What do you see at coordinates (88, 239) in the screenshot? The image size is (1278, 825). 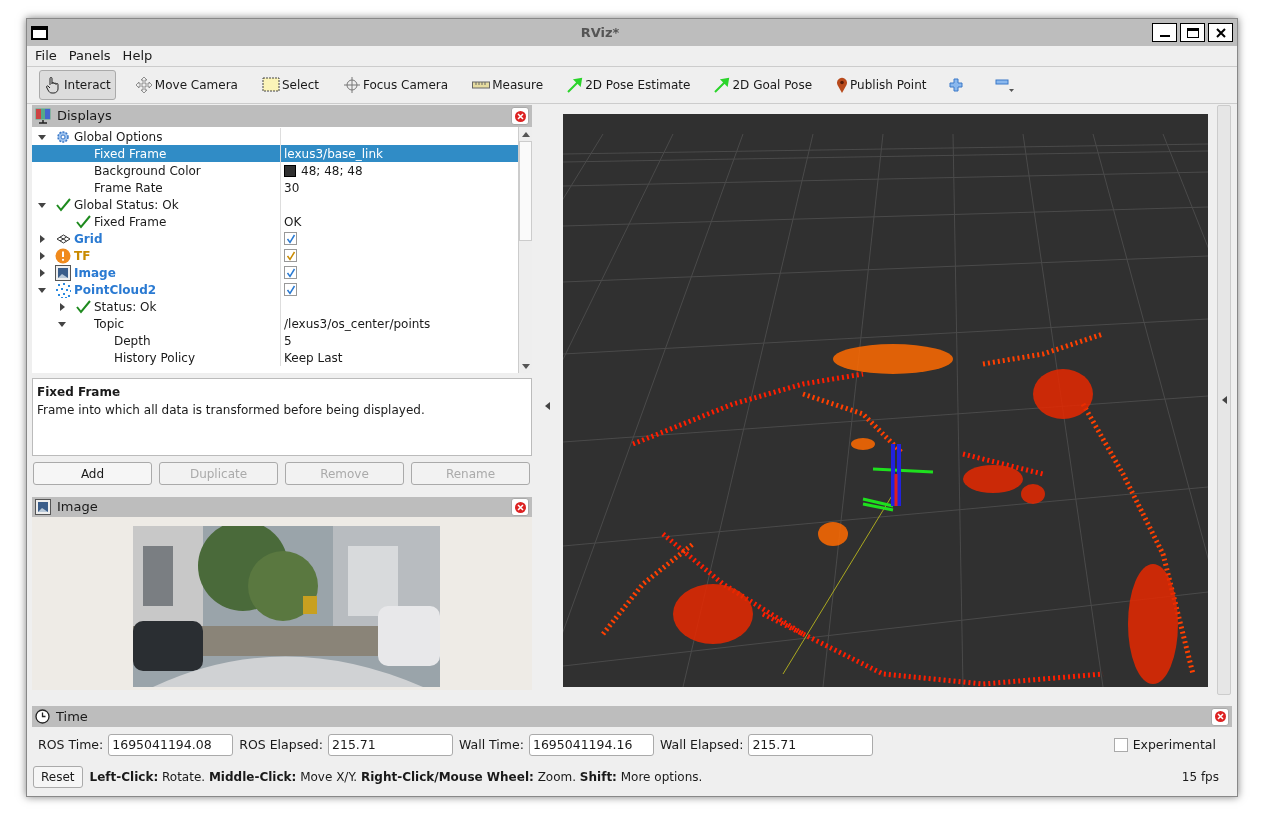 I see `tree-label: Grid` at bounding box center [88, 239].